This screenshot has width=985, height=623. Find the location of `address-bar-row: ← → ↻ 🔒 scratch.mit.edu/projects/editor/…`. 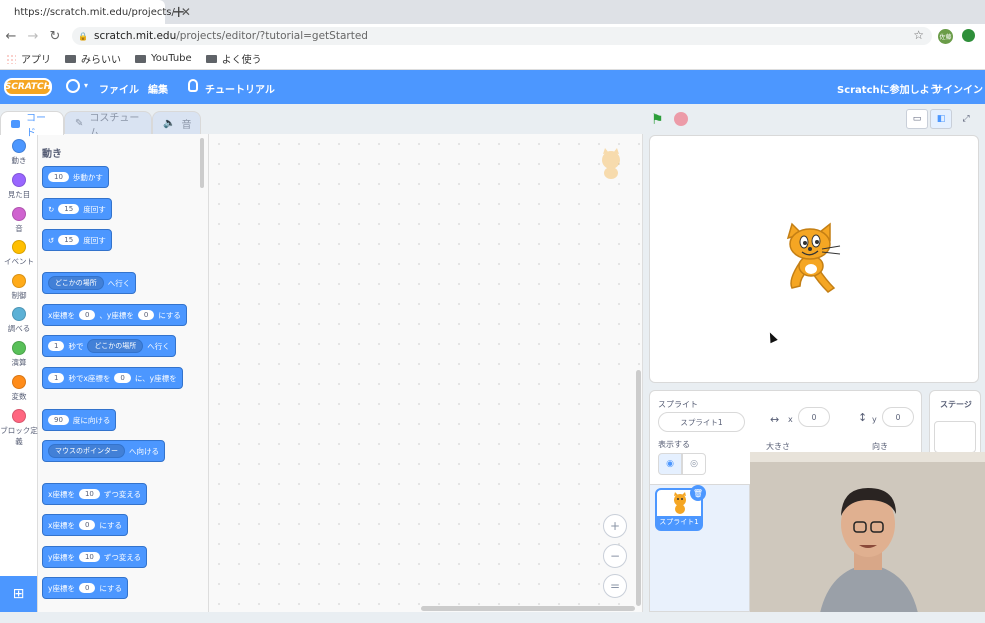

address-bar-row: ← → ↻ 🔒 scratch.mit.edu/projects/editor/… is located at coordinates (492, 36).